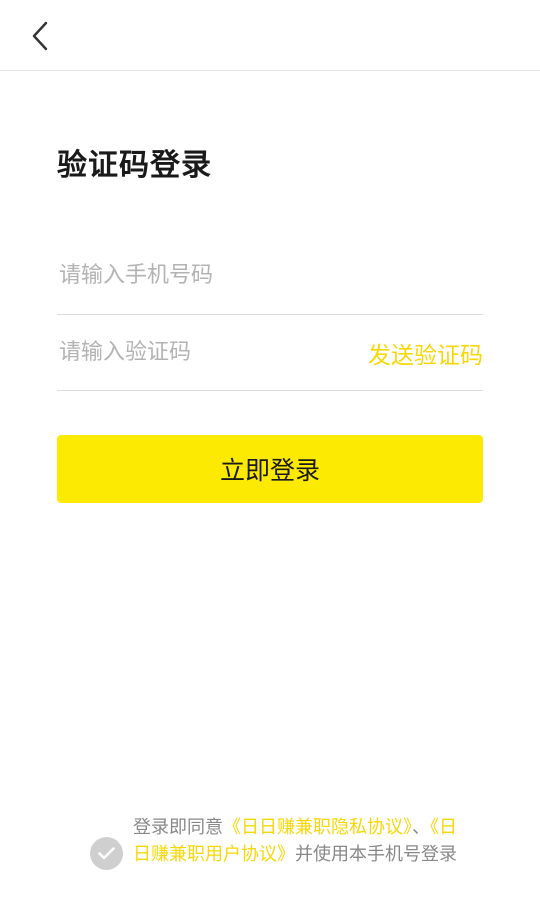 The image size is (540, 924). I want to click on phone-input, so click(270, 275).